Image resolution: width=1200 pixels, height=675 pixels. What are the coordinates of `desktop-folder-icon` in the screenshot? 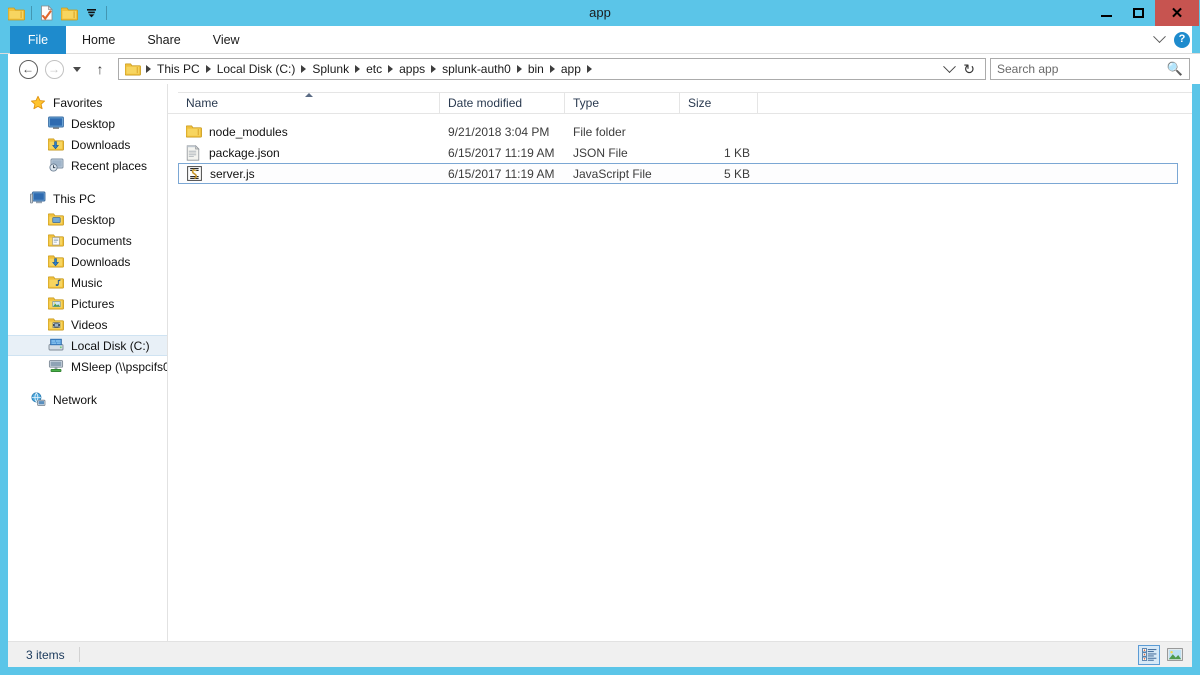 It's located at (56, 220).